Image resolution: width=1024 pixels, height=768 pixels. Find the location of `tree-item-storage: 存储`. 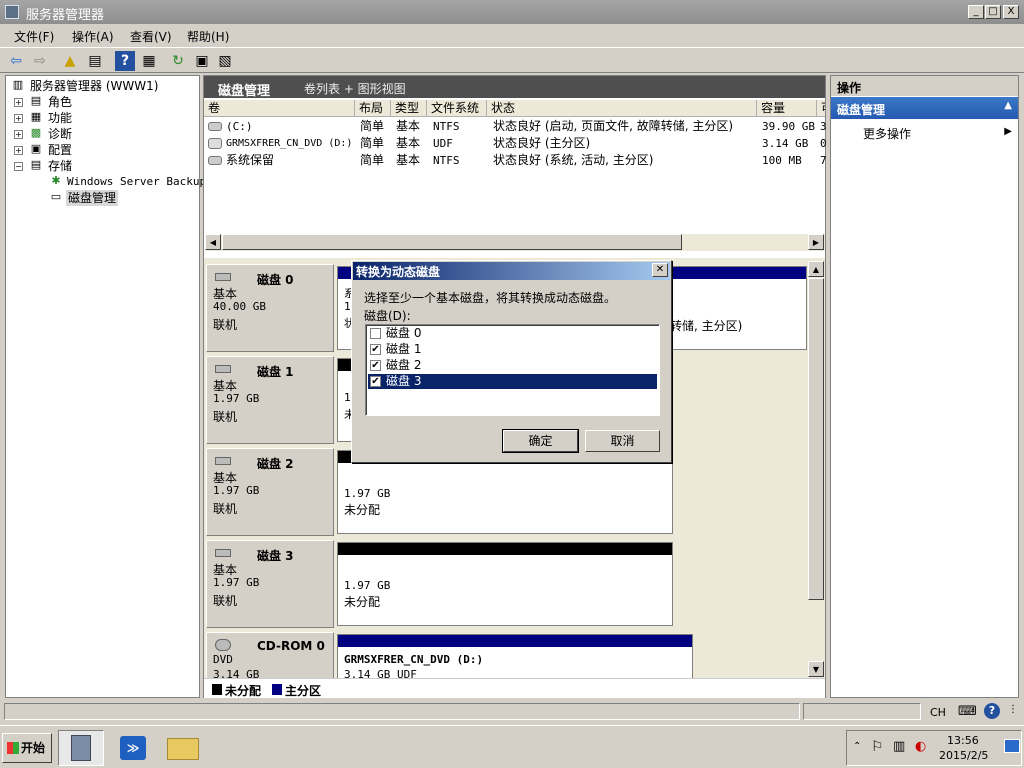

tree-item-storage: 存储 is located at coordinates (60, 166).